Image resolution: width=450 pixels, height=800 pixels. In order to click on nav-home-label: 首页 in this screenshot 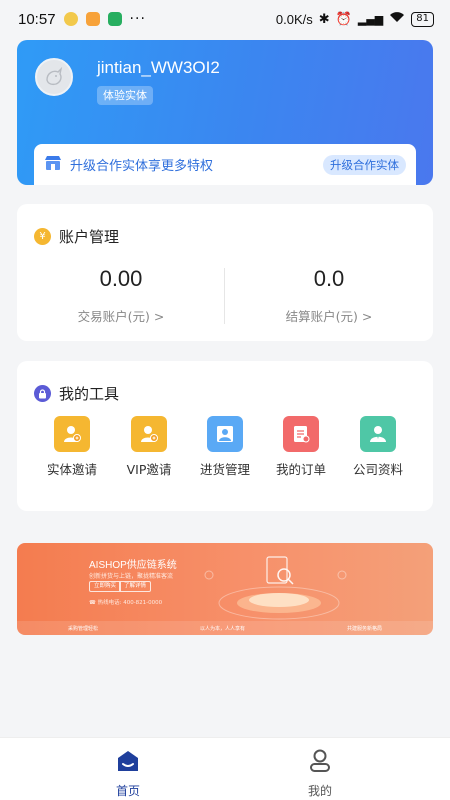, I will do `click(127, 791)`.